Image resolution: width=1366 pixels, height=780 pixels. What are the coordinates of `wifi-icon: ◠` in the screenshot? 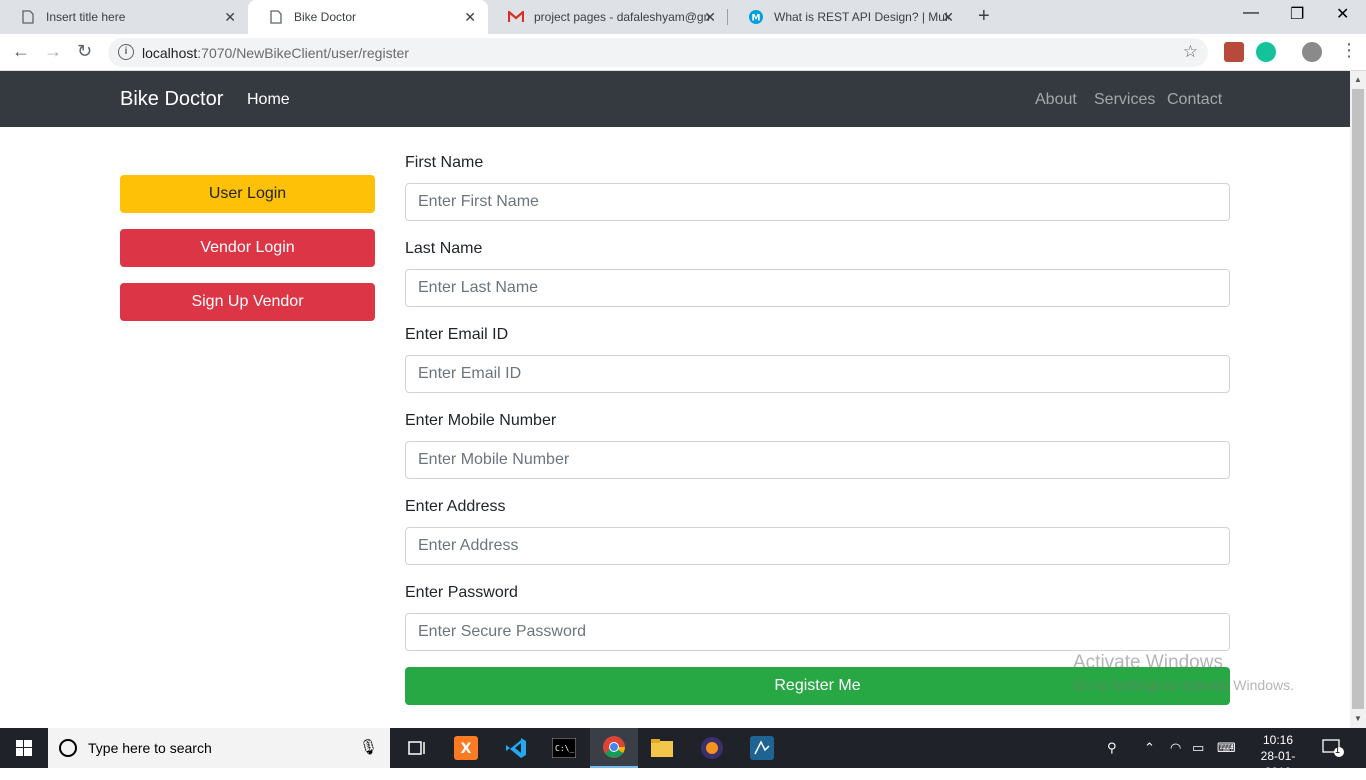 It's located at (1175, 748).